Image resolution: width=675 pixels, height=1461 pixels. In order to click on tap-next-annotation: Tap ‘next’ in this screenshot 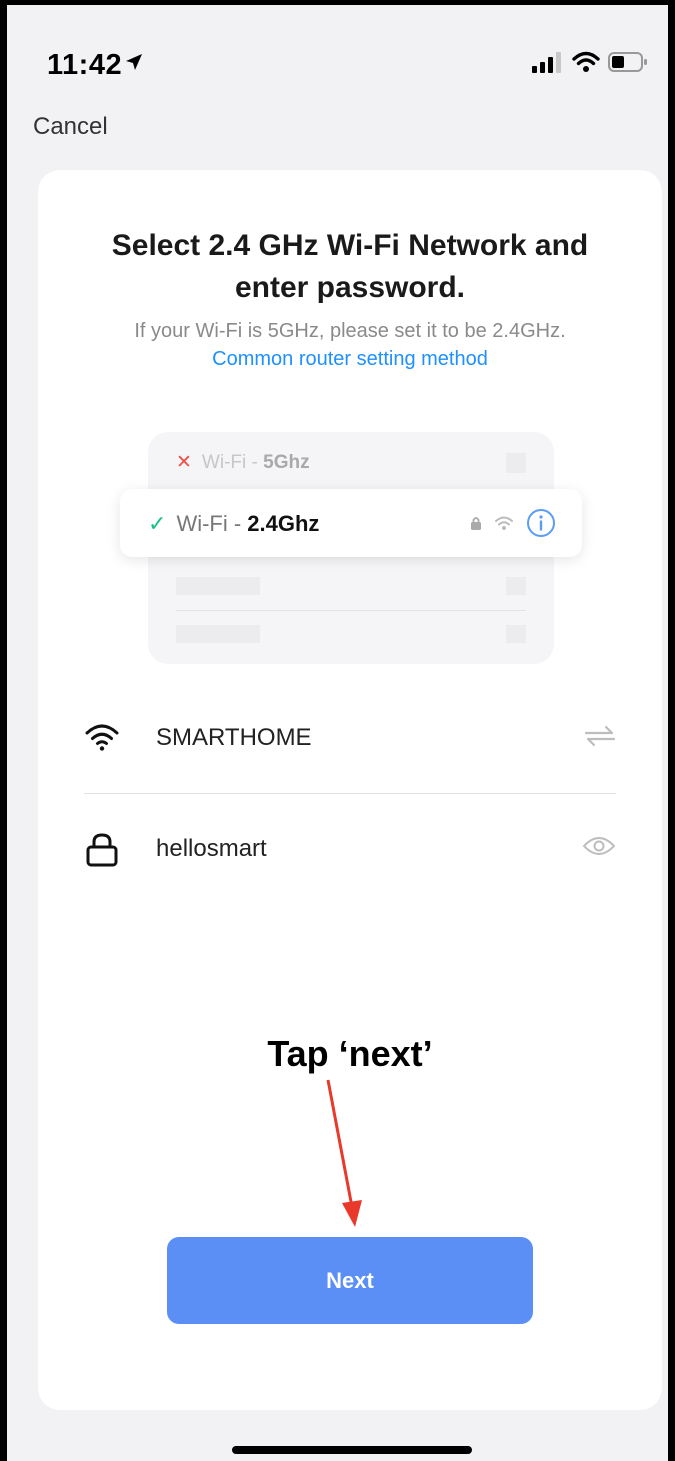, I will do `click(350, 1053)`.